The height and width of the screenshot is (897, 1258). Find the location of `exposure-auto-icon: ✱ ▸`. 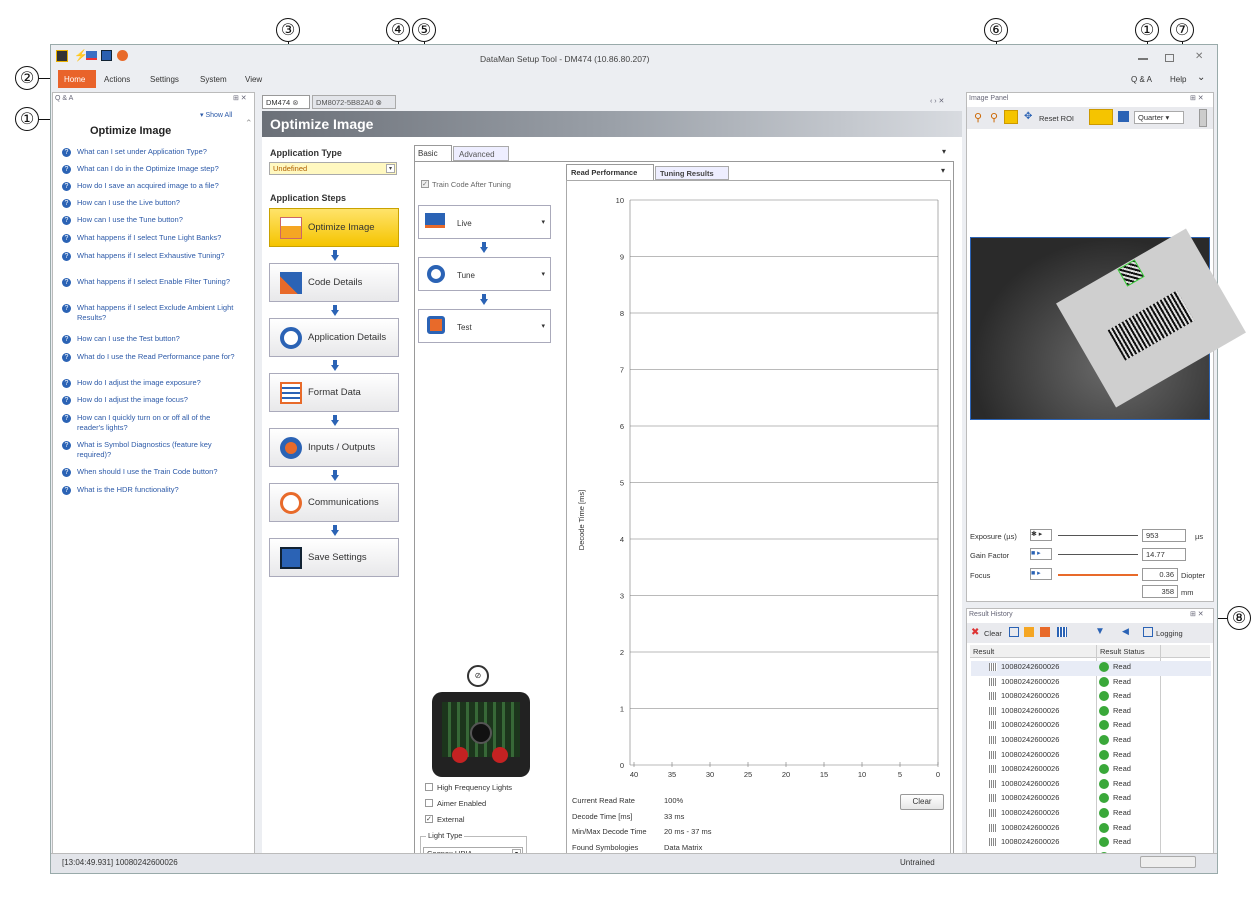

exposure-auto-icon: ✱ ▸ is located at coordinates (1041, 535).